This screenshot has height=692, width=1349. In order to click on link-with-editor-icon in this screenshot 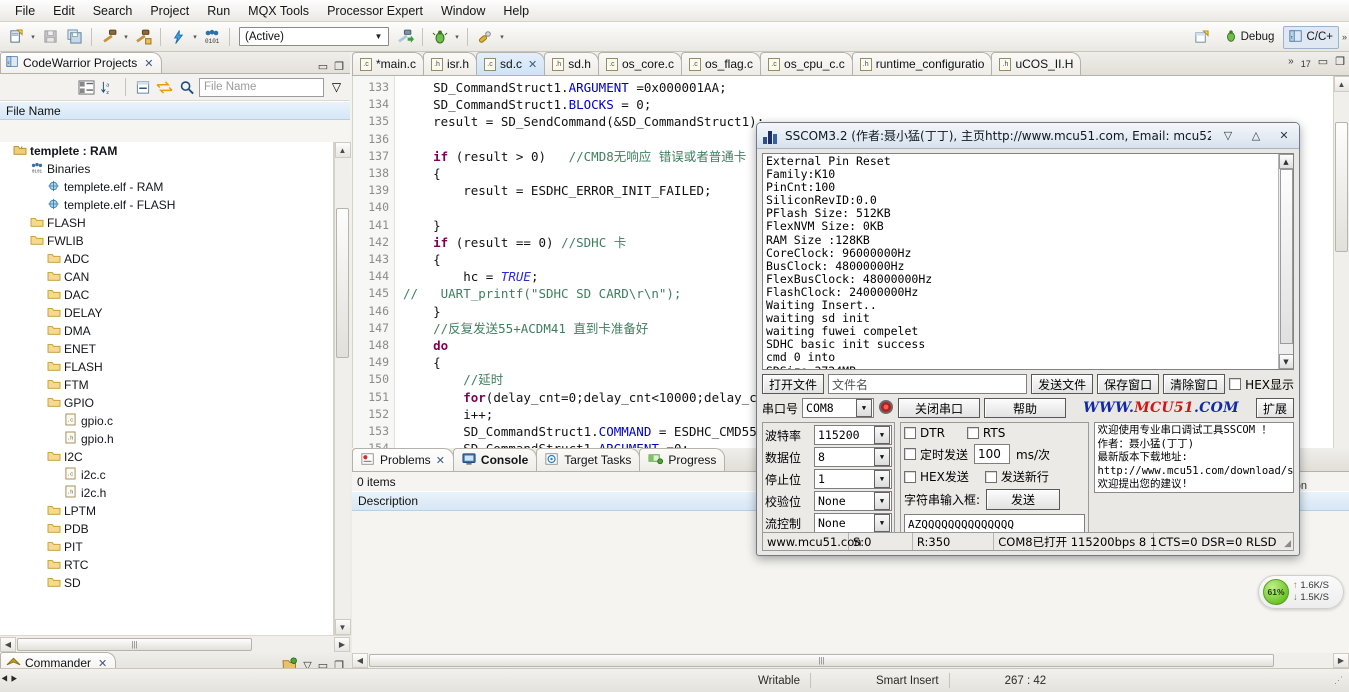, I will do `click(164, 87)`.